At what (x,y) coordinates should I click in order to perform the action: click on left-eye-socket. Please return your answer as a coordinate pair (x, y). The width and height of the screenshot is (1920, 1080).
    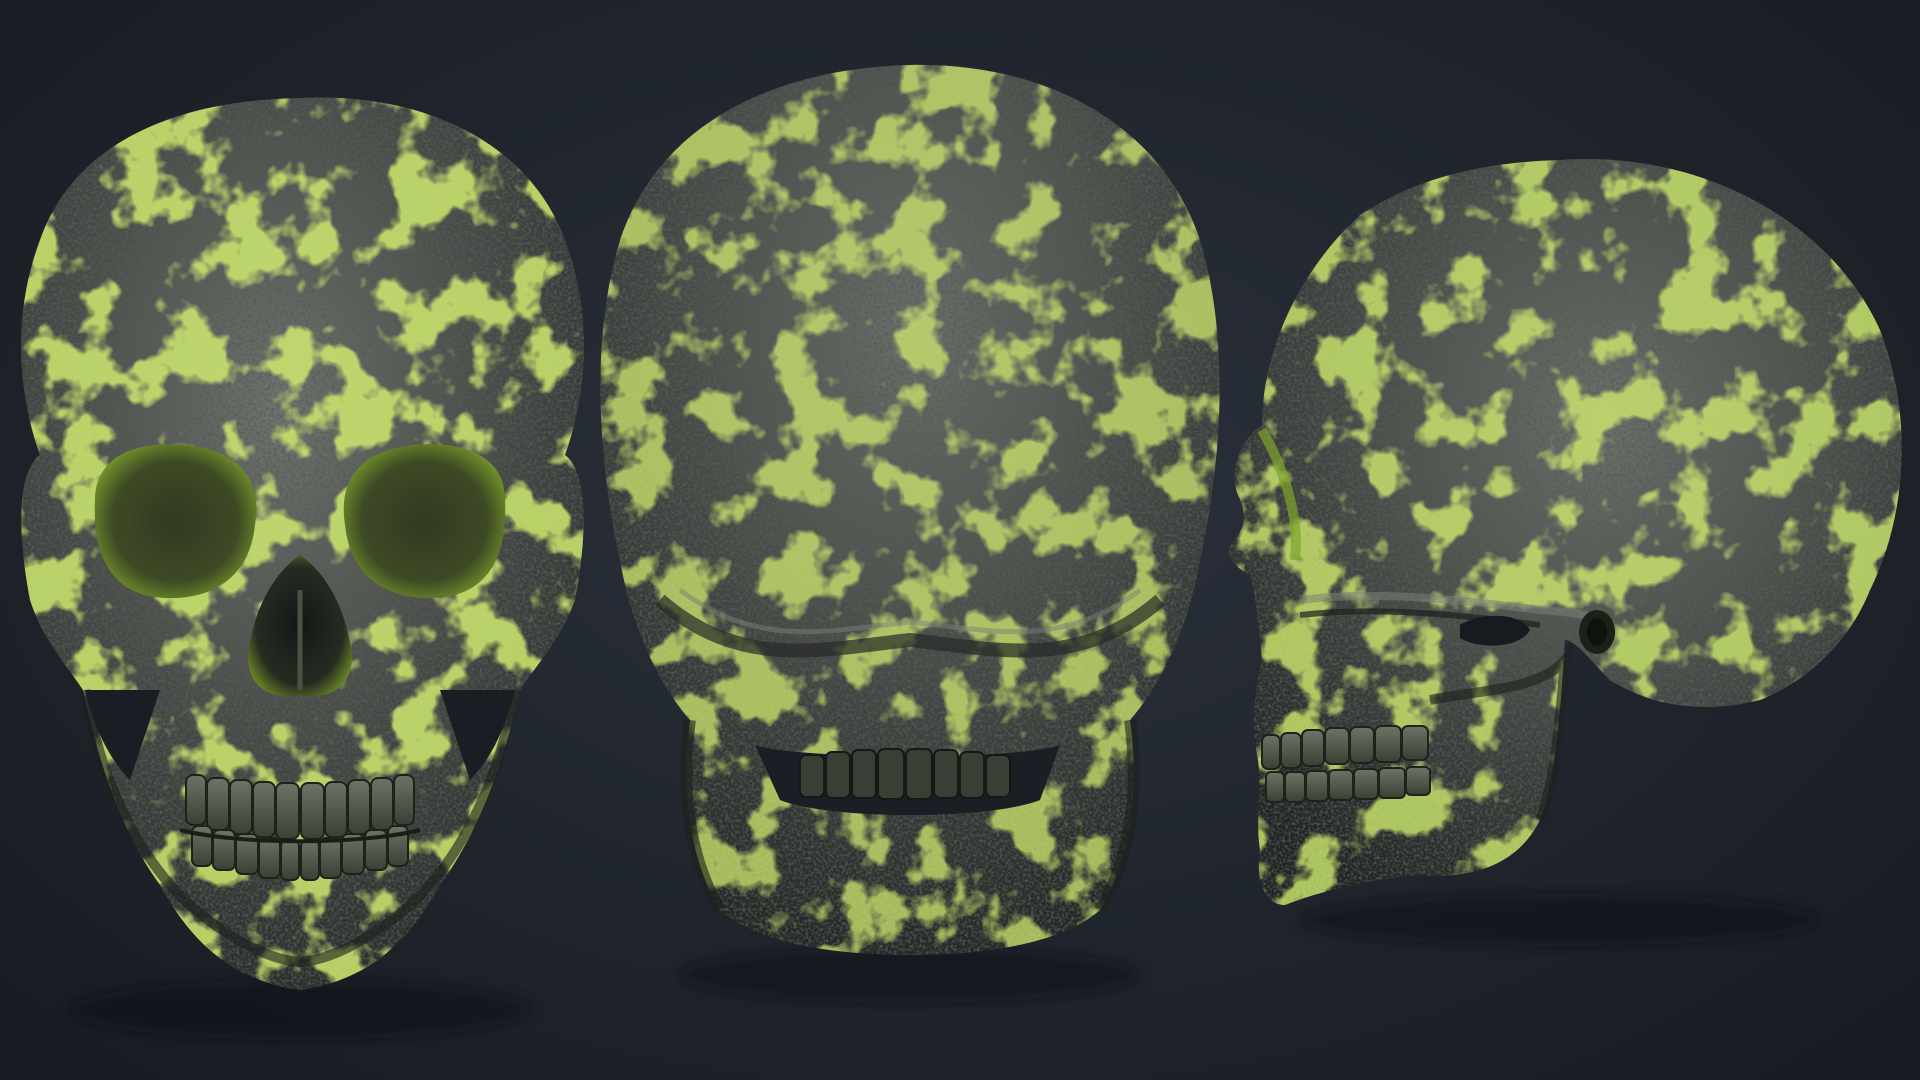
    Looking at the image, I should click on (175, 521).